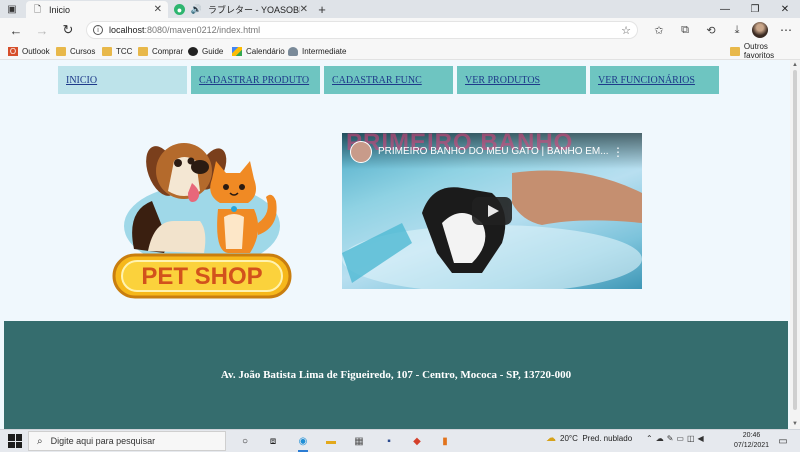 Image resolution: width=800 pixels, height=452 pixels. Describe the element at coordinates (303, 442) in the screenshot. I see `edge-icon: ◉` at that location.